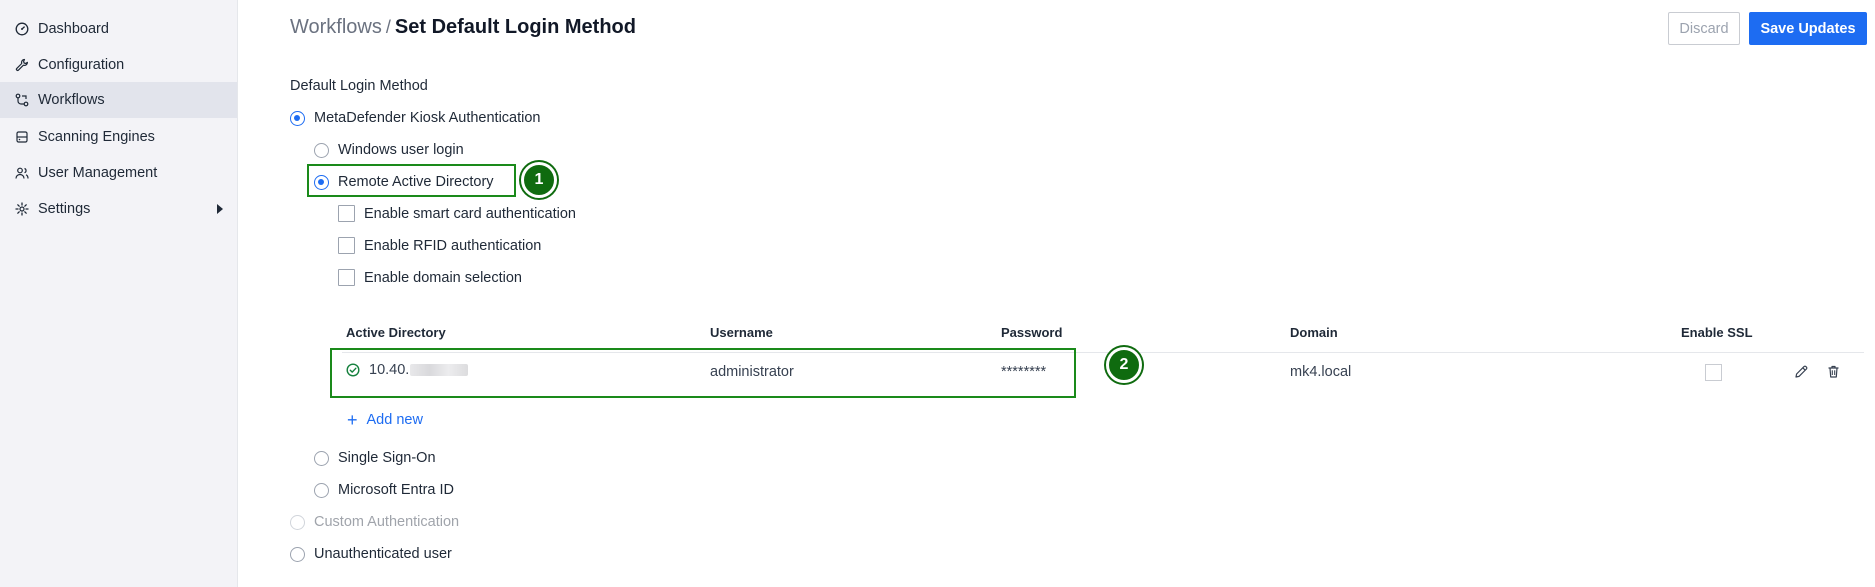 Image resolution: width=1875 pixels, height=587 pixels. I want to click on radio-label: Single Sign-On, so click(387, 458).